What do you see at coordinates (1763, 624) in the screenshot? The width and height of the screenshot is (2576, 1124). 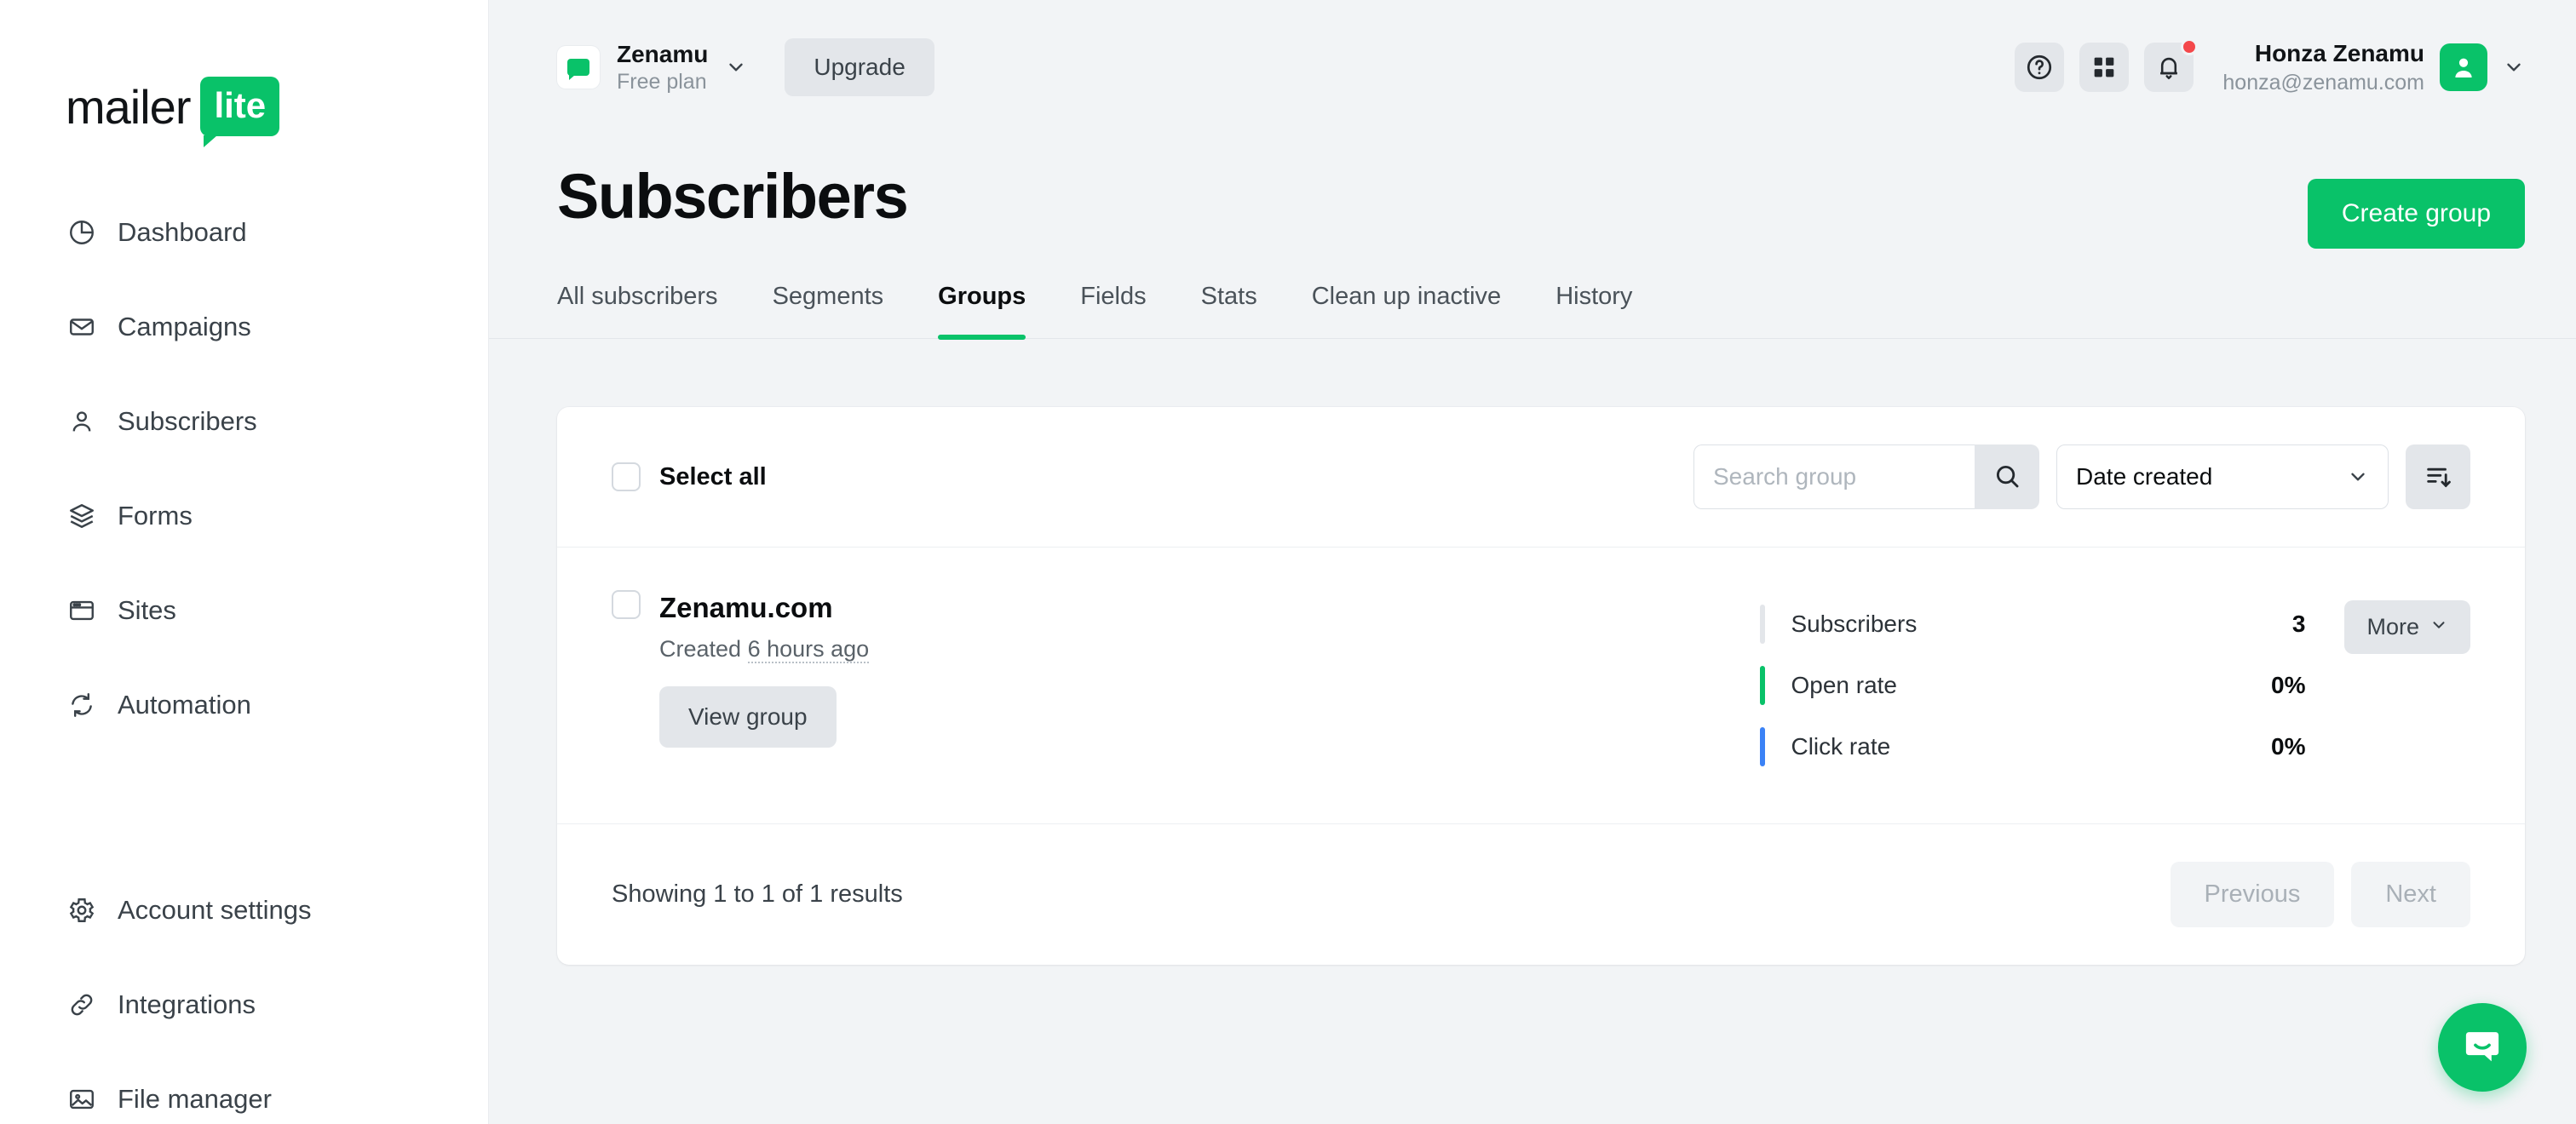 I see `stat-bar` at bounding box center [1763, 624].